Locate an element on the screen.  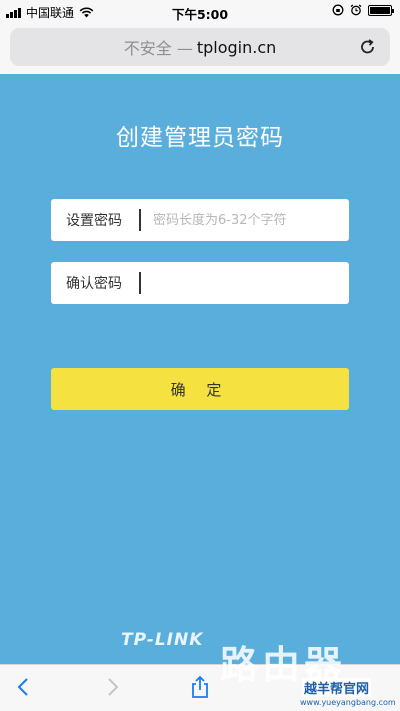
browser-top-bar: 不安全 — tplogin.cn is located at coordinates (200, 48).